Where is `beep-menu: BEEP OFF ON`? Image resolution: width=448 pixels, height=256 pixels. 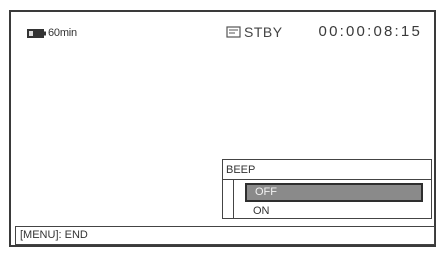
beep-menu: BEEP OFF ON is located at coordinates (327, 189).